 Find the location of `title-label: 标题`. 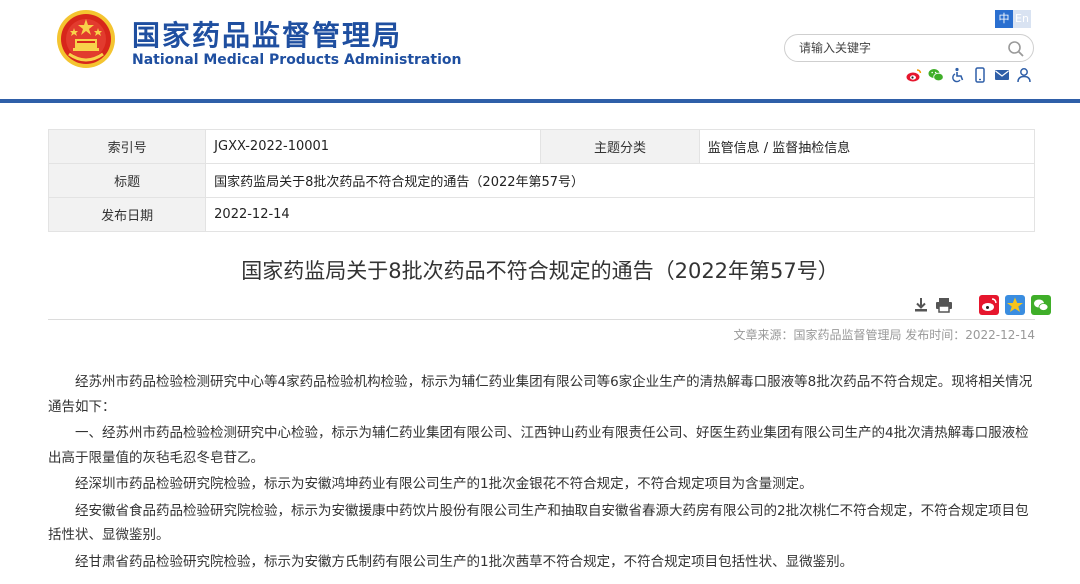

title-label: 标题 is located at coordinates (127, 180).